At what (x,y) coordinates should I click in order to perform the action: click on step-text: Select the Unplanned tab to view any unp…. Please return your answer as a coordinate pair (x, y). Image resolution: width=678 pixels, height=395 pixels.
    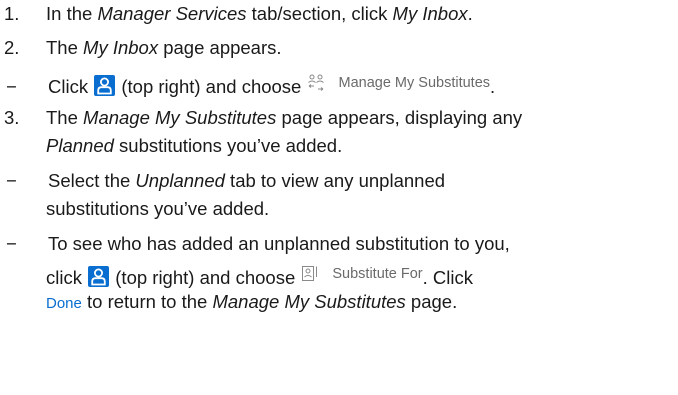
    Looking at the image, I should click on (247, 180).